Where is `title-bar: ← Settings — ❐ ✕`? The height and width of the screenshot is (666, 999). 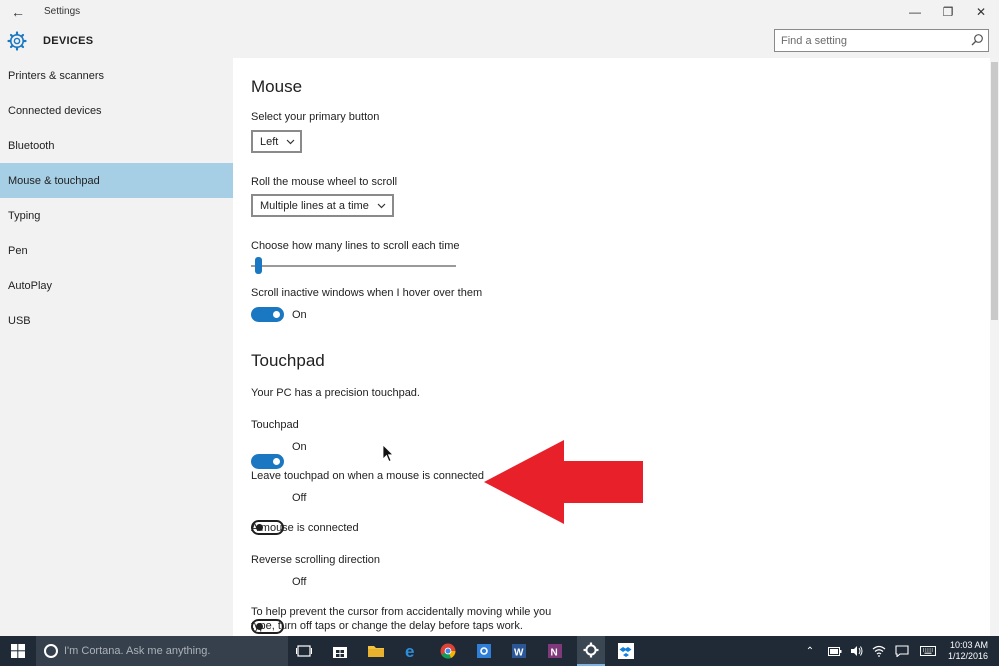
title-bar: ← Settings — ❐ ✕ is located at coordinates (499, 12).